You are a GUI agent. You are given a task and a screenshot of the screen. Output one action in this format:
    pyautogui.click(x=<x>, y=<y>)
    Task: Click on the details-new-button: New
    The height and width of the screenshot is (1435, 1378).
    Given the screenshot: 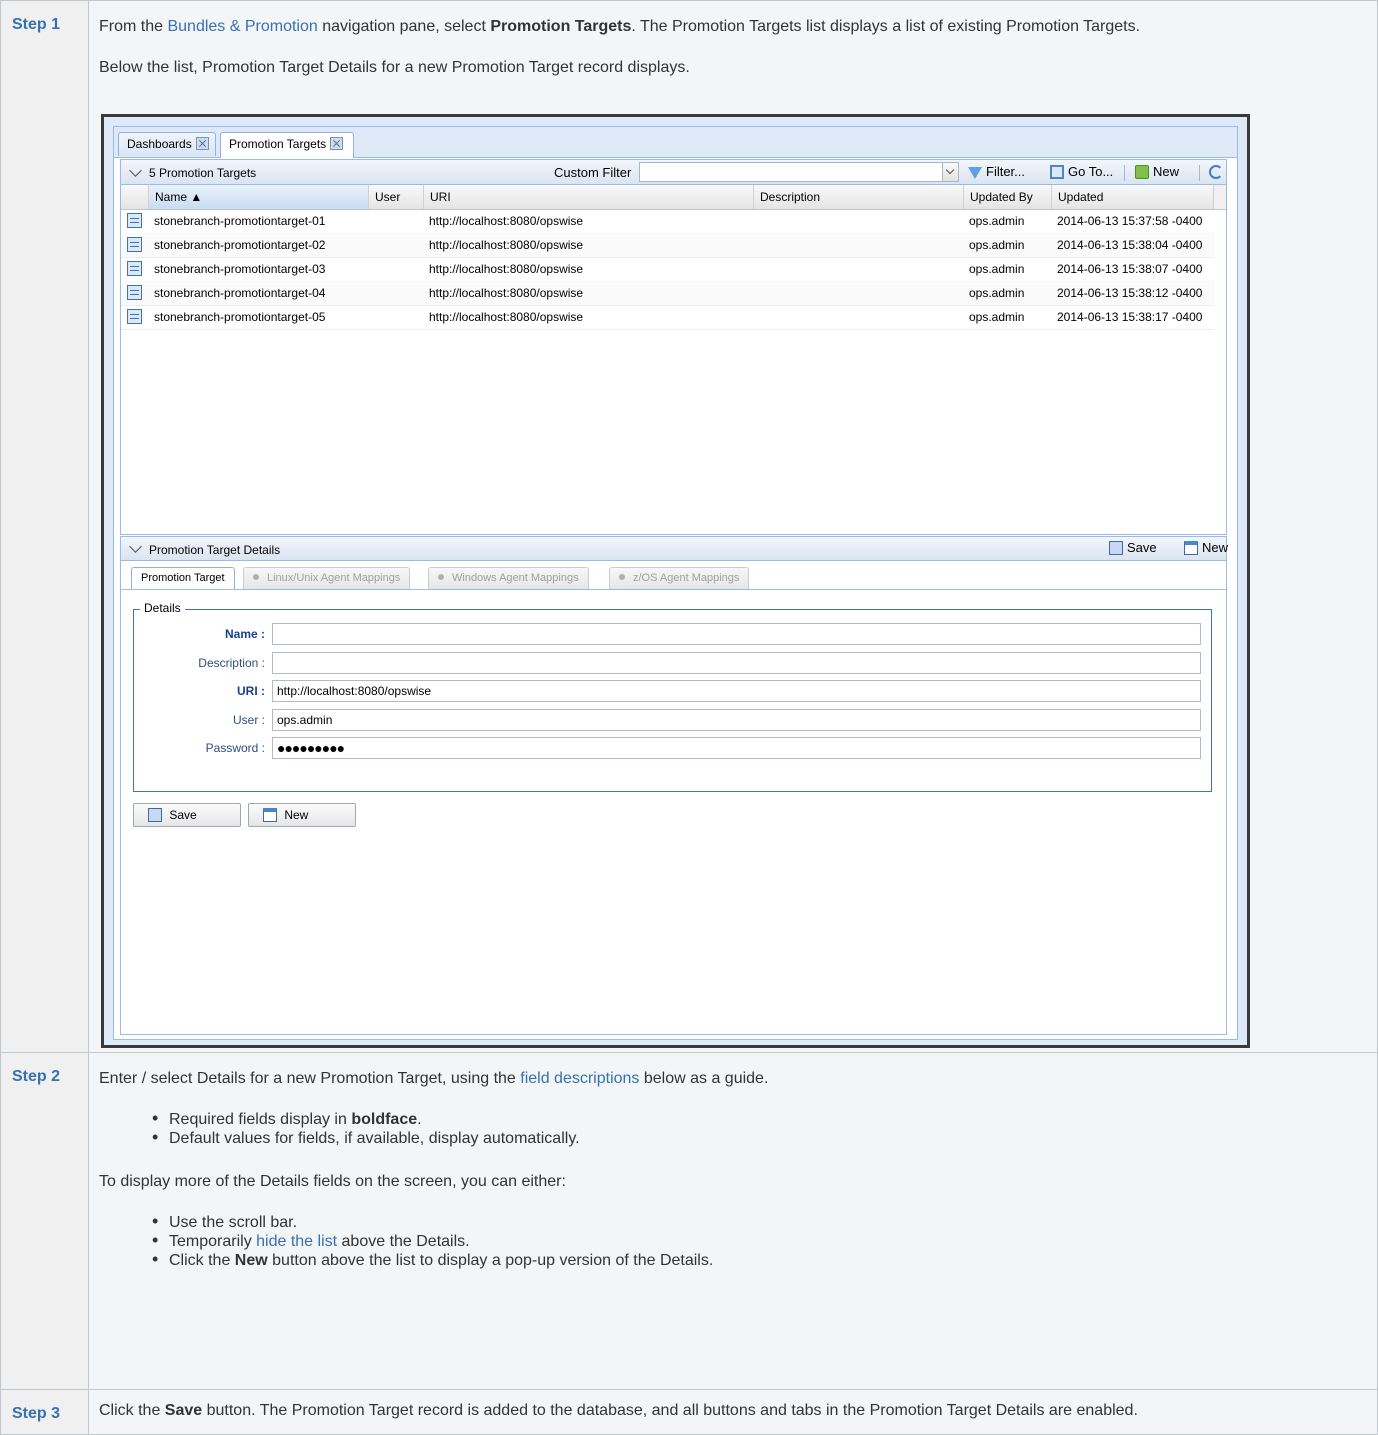 What is the action you would take?
    pyautogui.click(x=1206, y=547)
    